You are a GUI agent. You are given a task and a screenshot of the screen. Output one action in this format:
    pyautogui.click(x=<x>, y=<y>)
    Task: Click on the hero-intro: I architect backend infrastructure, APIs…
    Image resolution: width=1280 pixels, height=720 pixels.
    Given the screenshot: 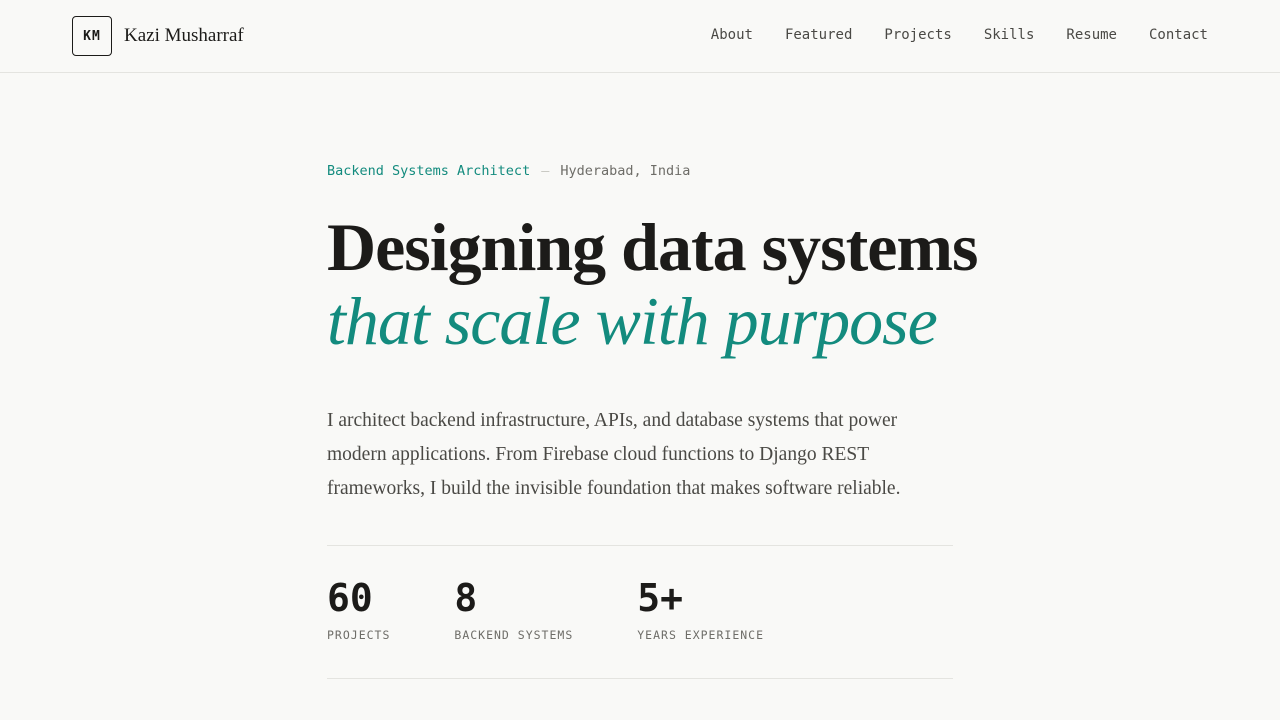 What is the action you would take?
    pyautogui.click(x=614, y=454)
    